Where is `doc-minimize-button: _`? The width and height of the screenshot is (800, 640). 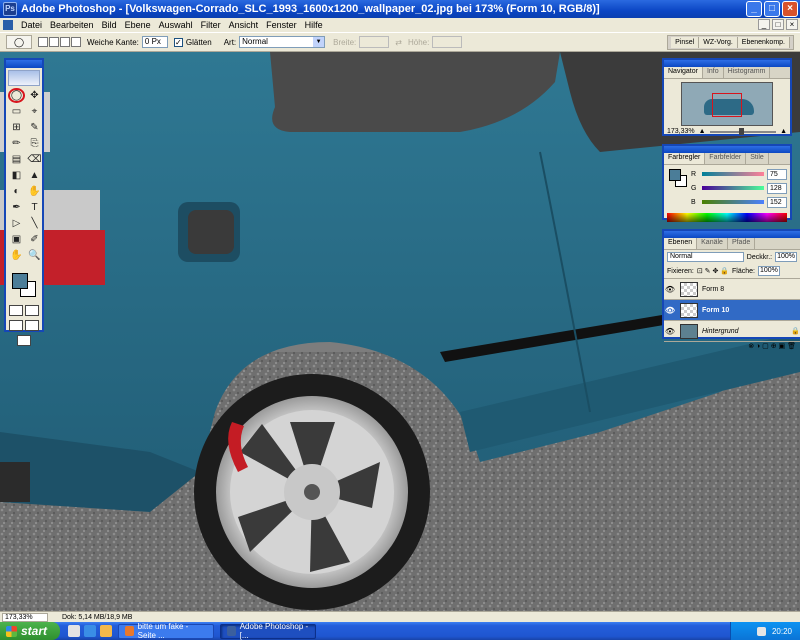 doc-minimize-button: _ is located at coordinates (764, 24).